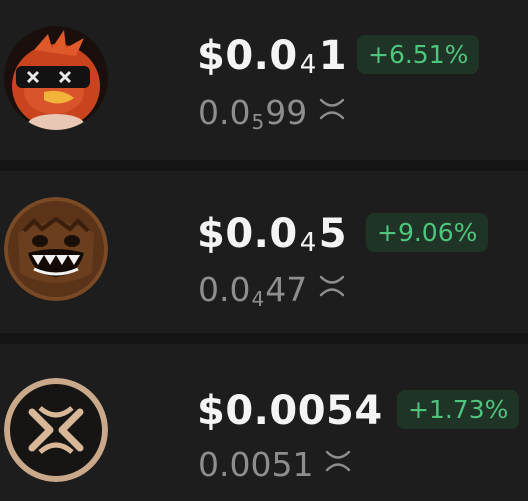  I want to click on red-bird-avatar-icon, so click(56, 78).